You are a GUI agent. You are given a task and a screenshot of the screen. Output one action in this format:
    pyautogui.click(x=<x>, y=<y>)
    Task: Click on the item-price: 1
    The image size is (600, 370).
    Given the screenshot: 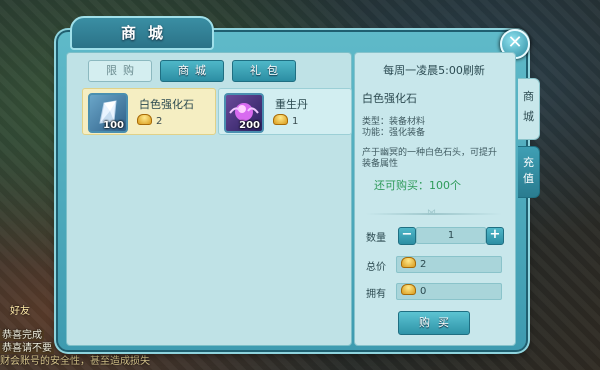 What is the action you would take?
    pyautogui.click(x=285, y=120)
    